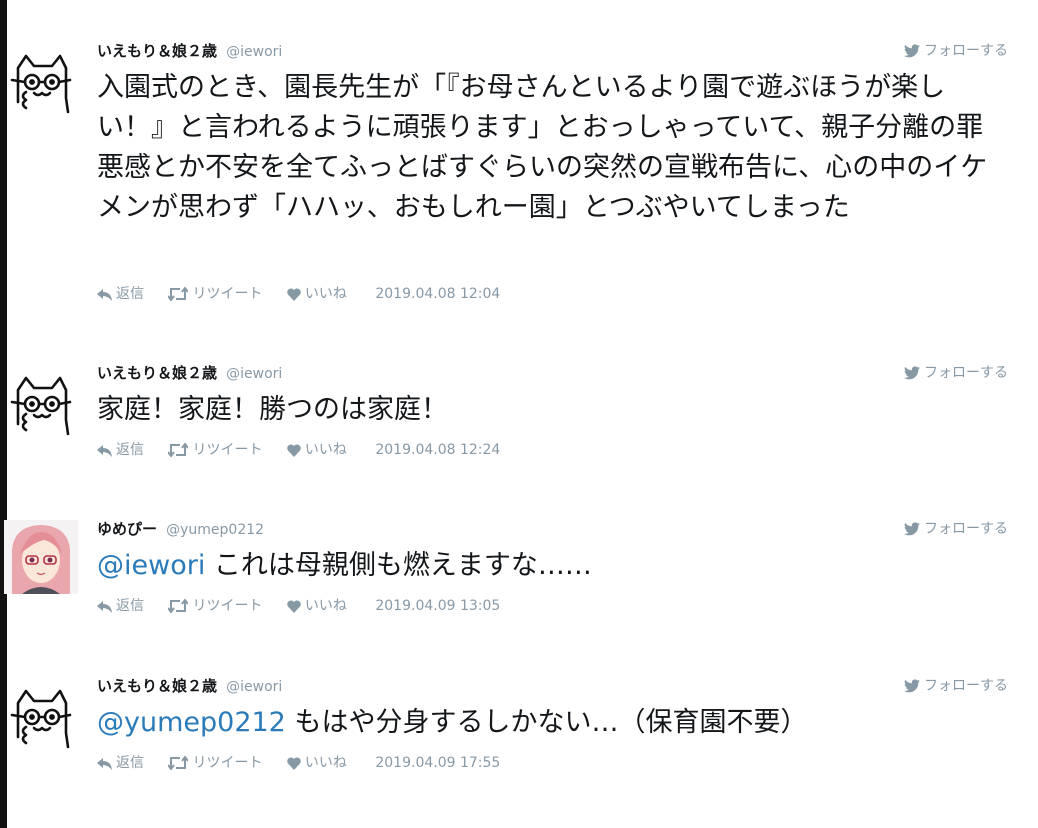 This screenshot has height=828, width=1038. Describe the element at coordinates (191, 722) in the screenshot. I see `mention-link: @yumep0212` at that location.